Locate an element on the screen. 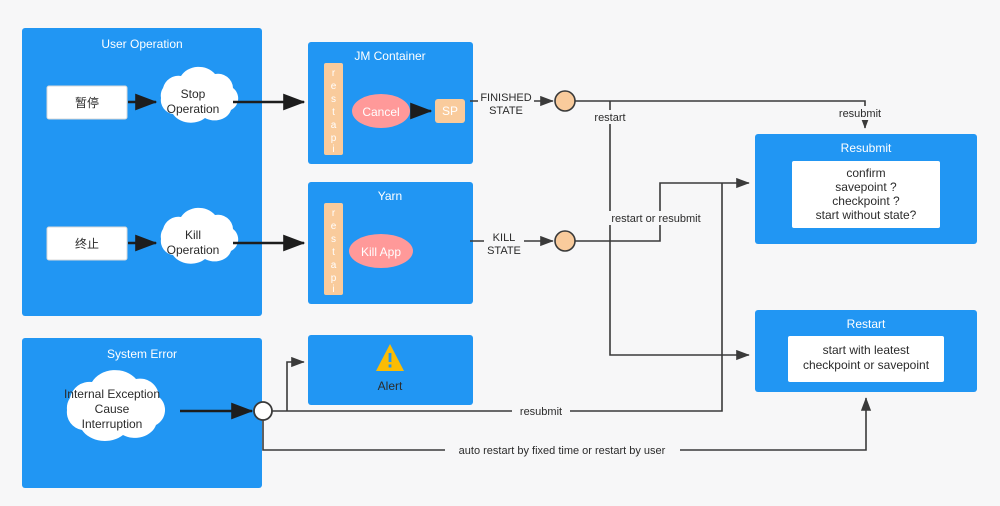 This screenshot has width=1000, height=506. node-kill-app-label: Kill App is located at coordinates (381, 252).